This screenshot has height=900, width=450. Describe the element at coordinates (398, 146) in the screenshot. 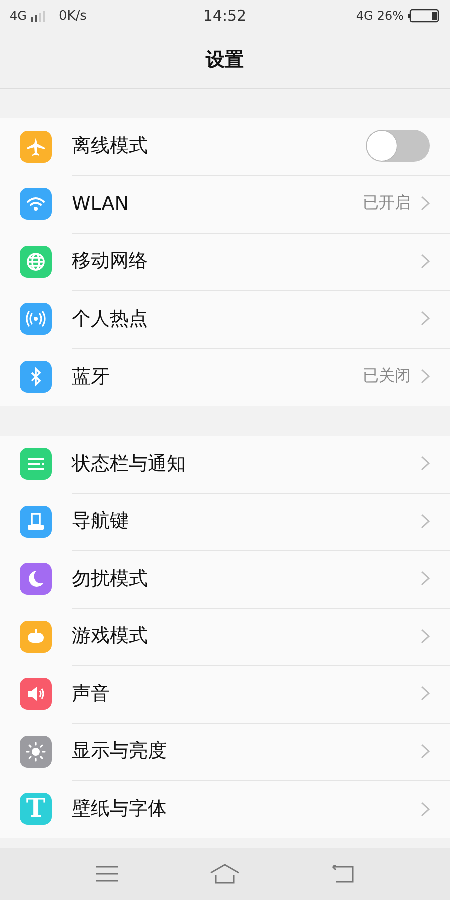

I see `toggle-switch` at that location.